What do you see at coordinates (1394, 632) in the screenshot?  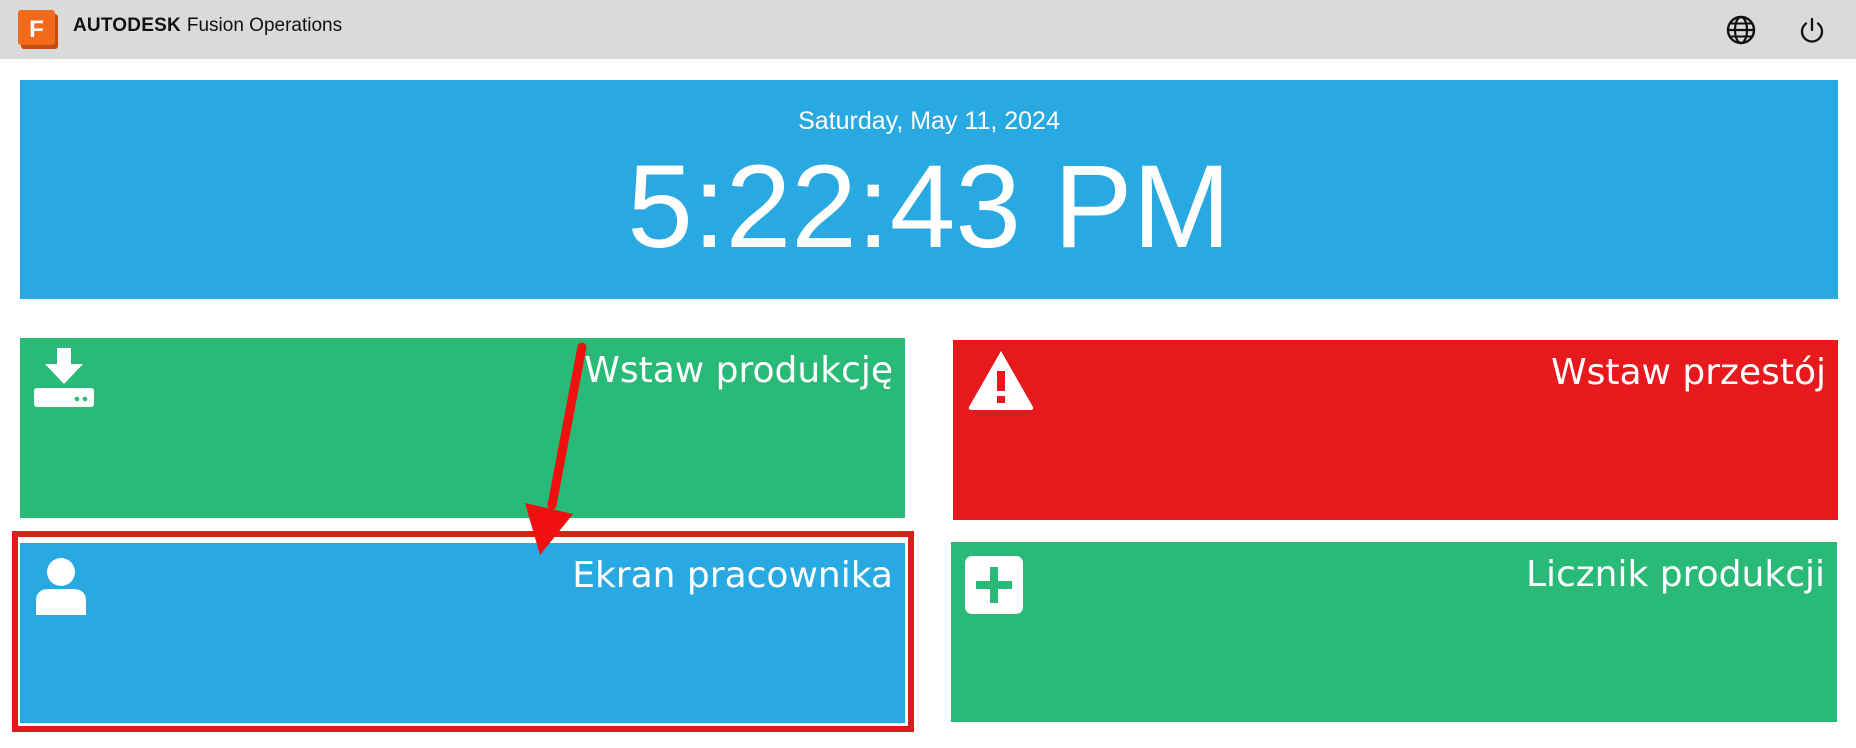 I see `tile-production-counter: Licznik produkcji` at bounding box center [1394, 632].